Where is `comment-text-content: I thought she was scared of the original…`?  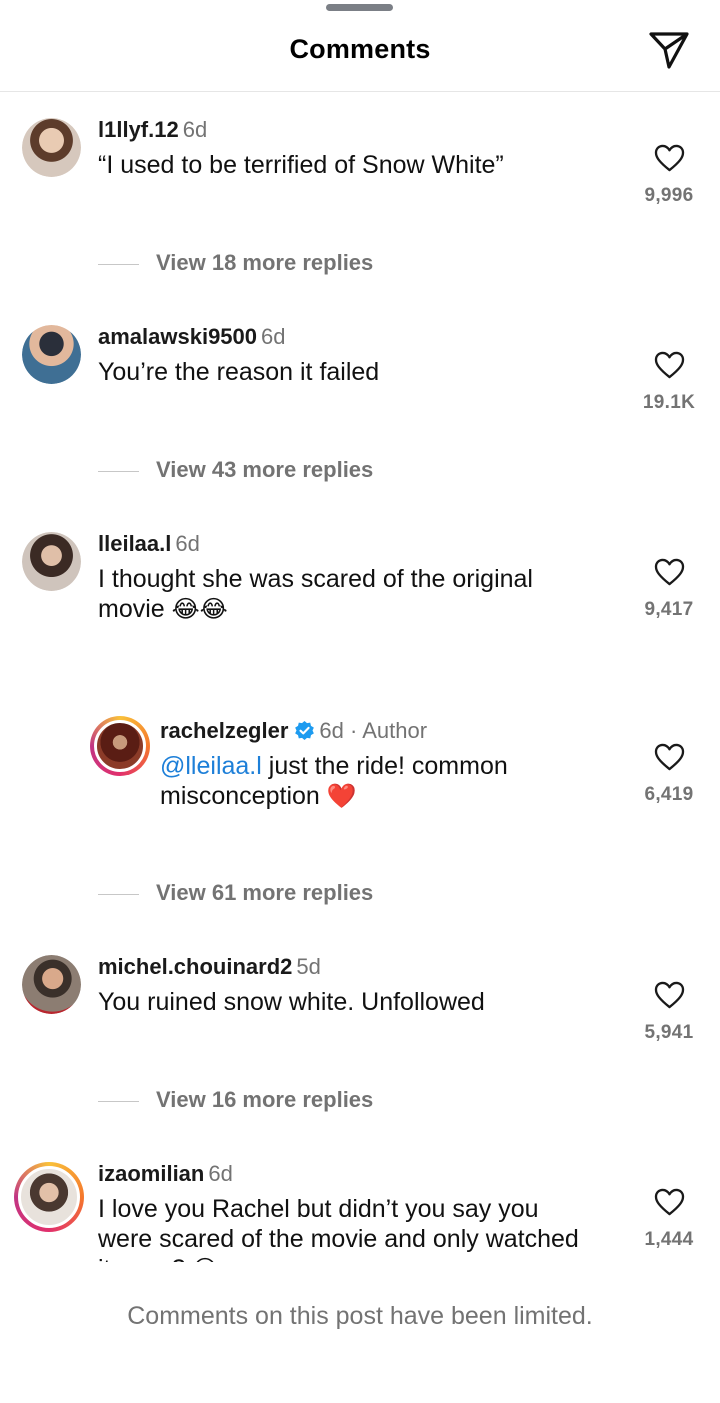 comment-text-content: I thought she was scared of the original… is located at coordinates (315, 594).